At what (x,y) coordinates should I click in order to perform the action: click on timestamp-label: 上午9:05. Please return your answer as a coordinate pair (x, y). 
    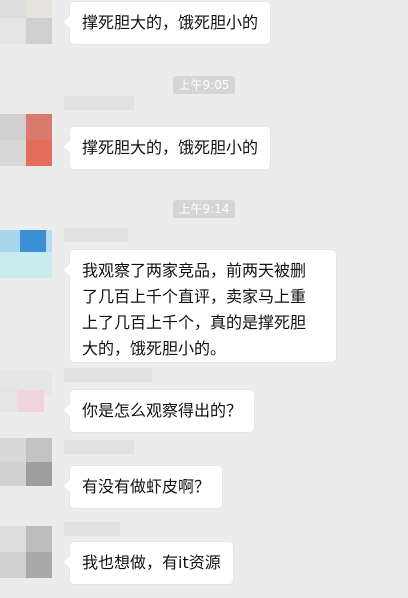
    Looking at the image, I should click on (204, 85).